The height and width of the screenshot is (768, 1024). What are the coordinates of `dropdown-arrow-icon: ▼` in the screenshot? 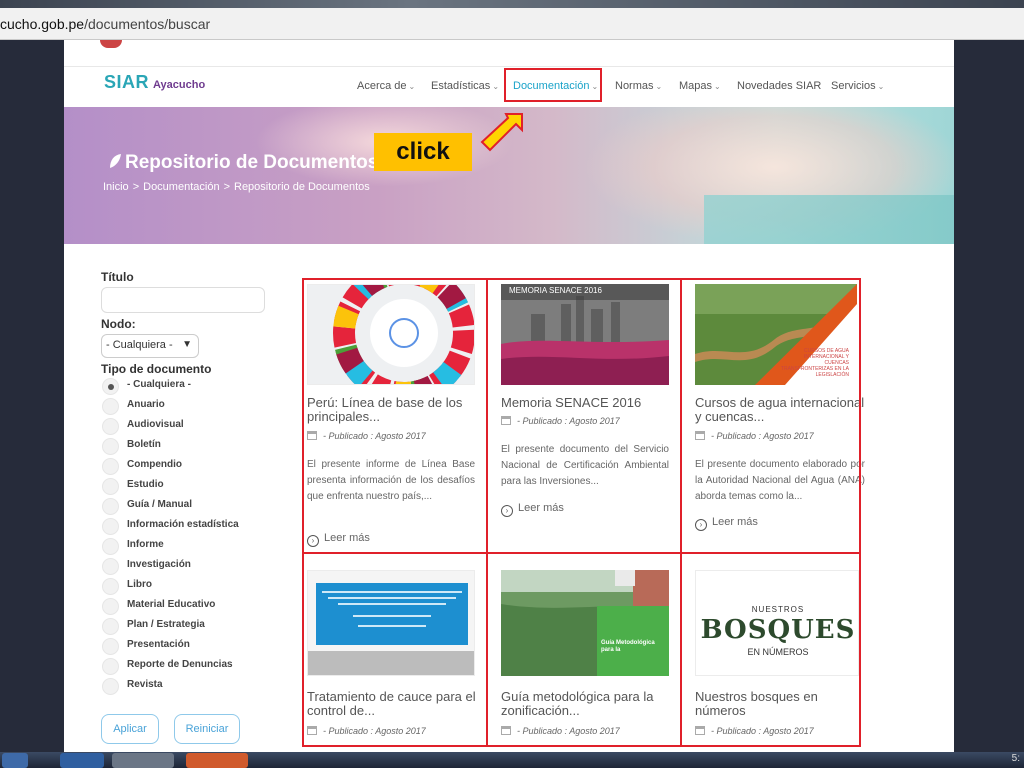 It's located at (187, 344).